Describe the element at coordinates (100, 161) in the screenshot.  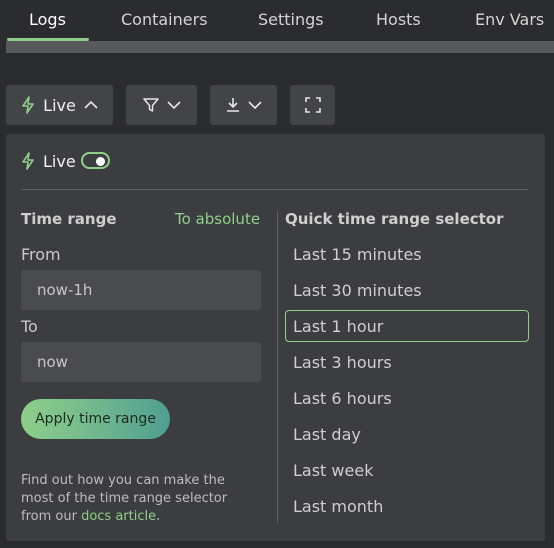
I see `toggle-knob` at that location.